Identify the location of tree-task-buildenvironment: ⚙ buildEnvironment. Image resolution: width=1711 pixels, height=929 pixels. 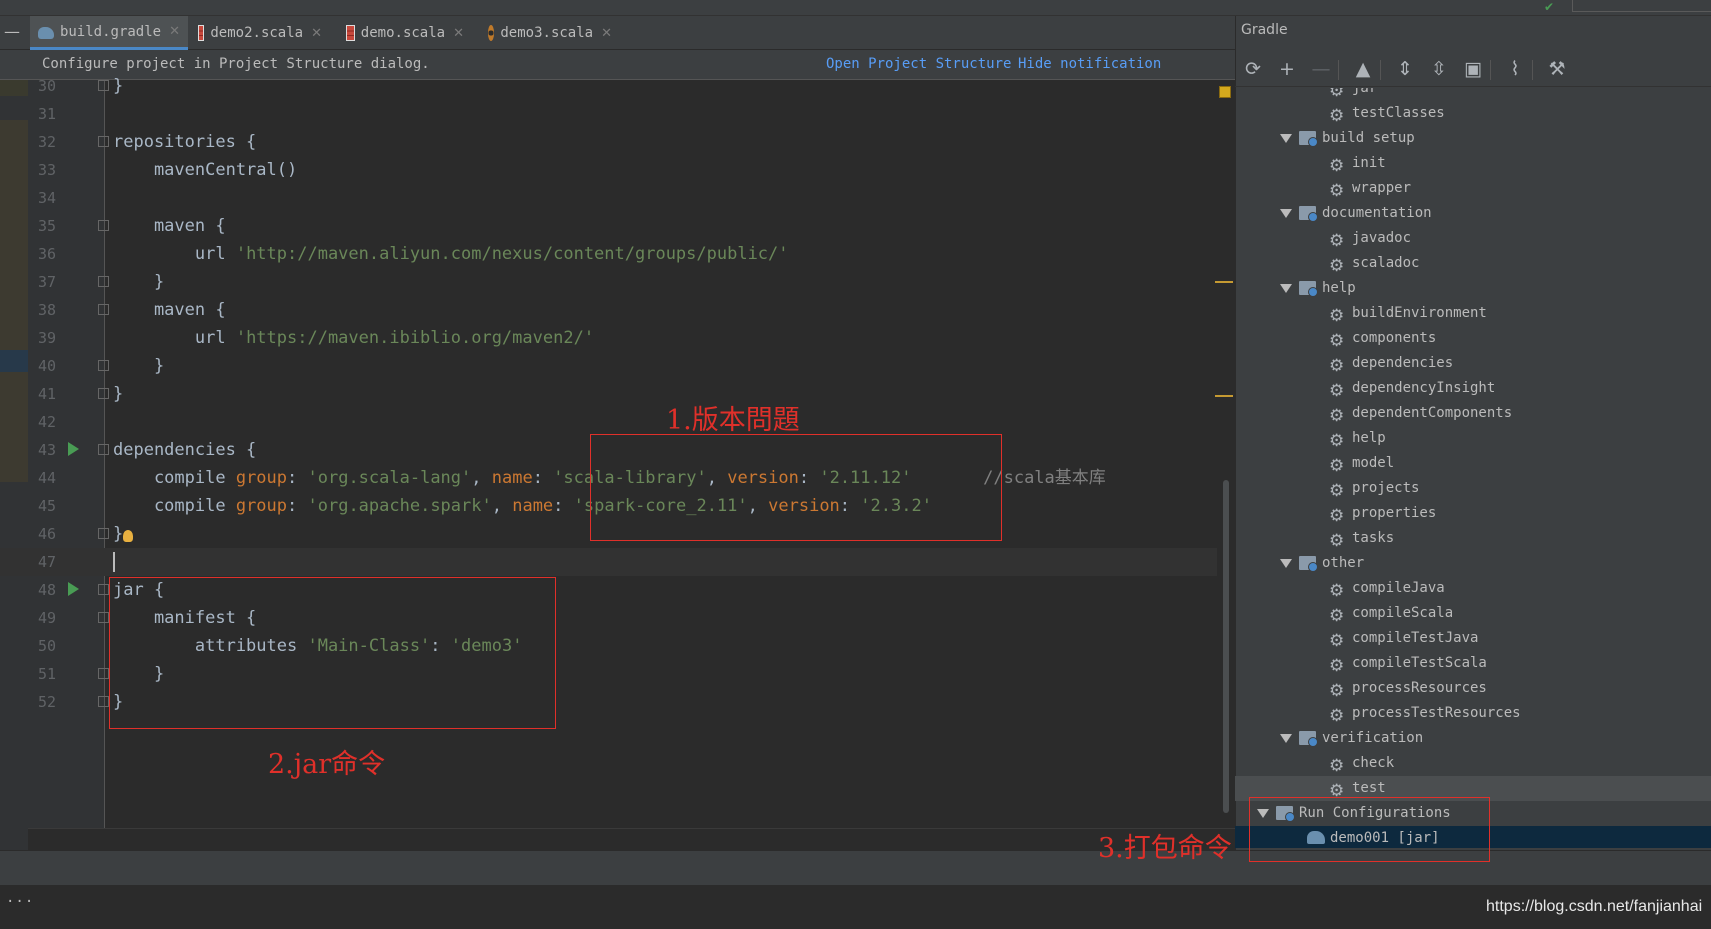
(1473, 313).